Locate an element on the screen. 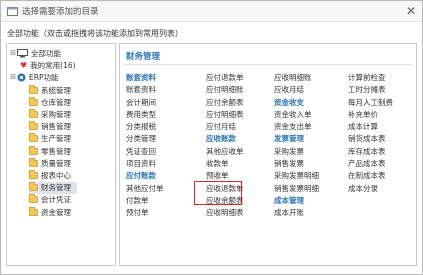 The image size is (423, 275). category-label: 资金收支 is located at coordinates (289, 102).